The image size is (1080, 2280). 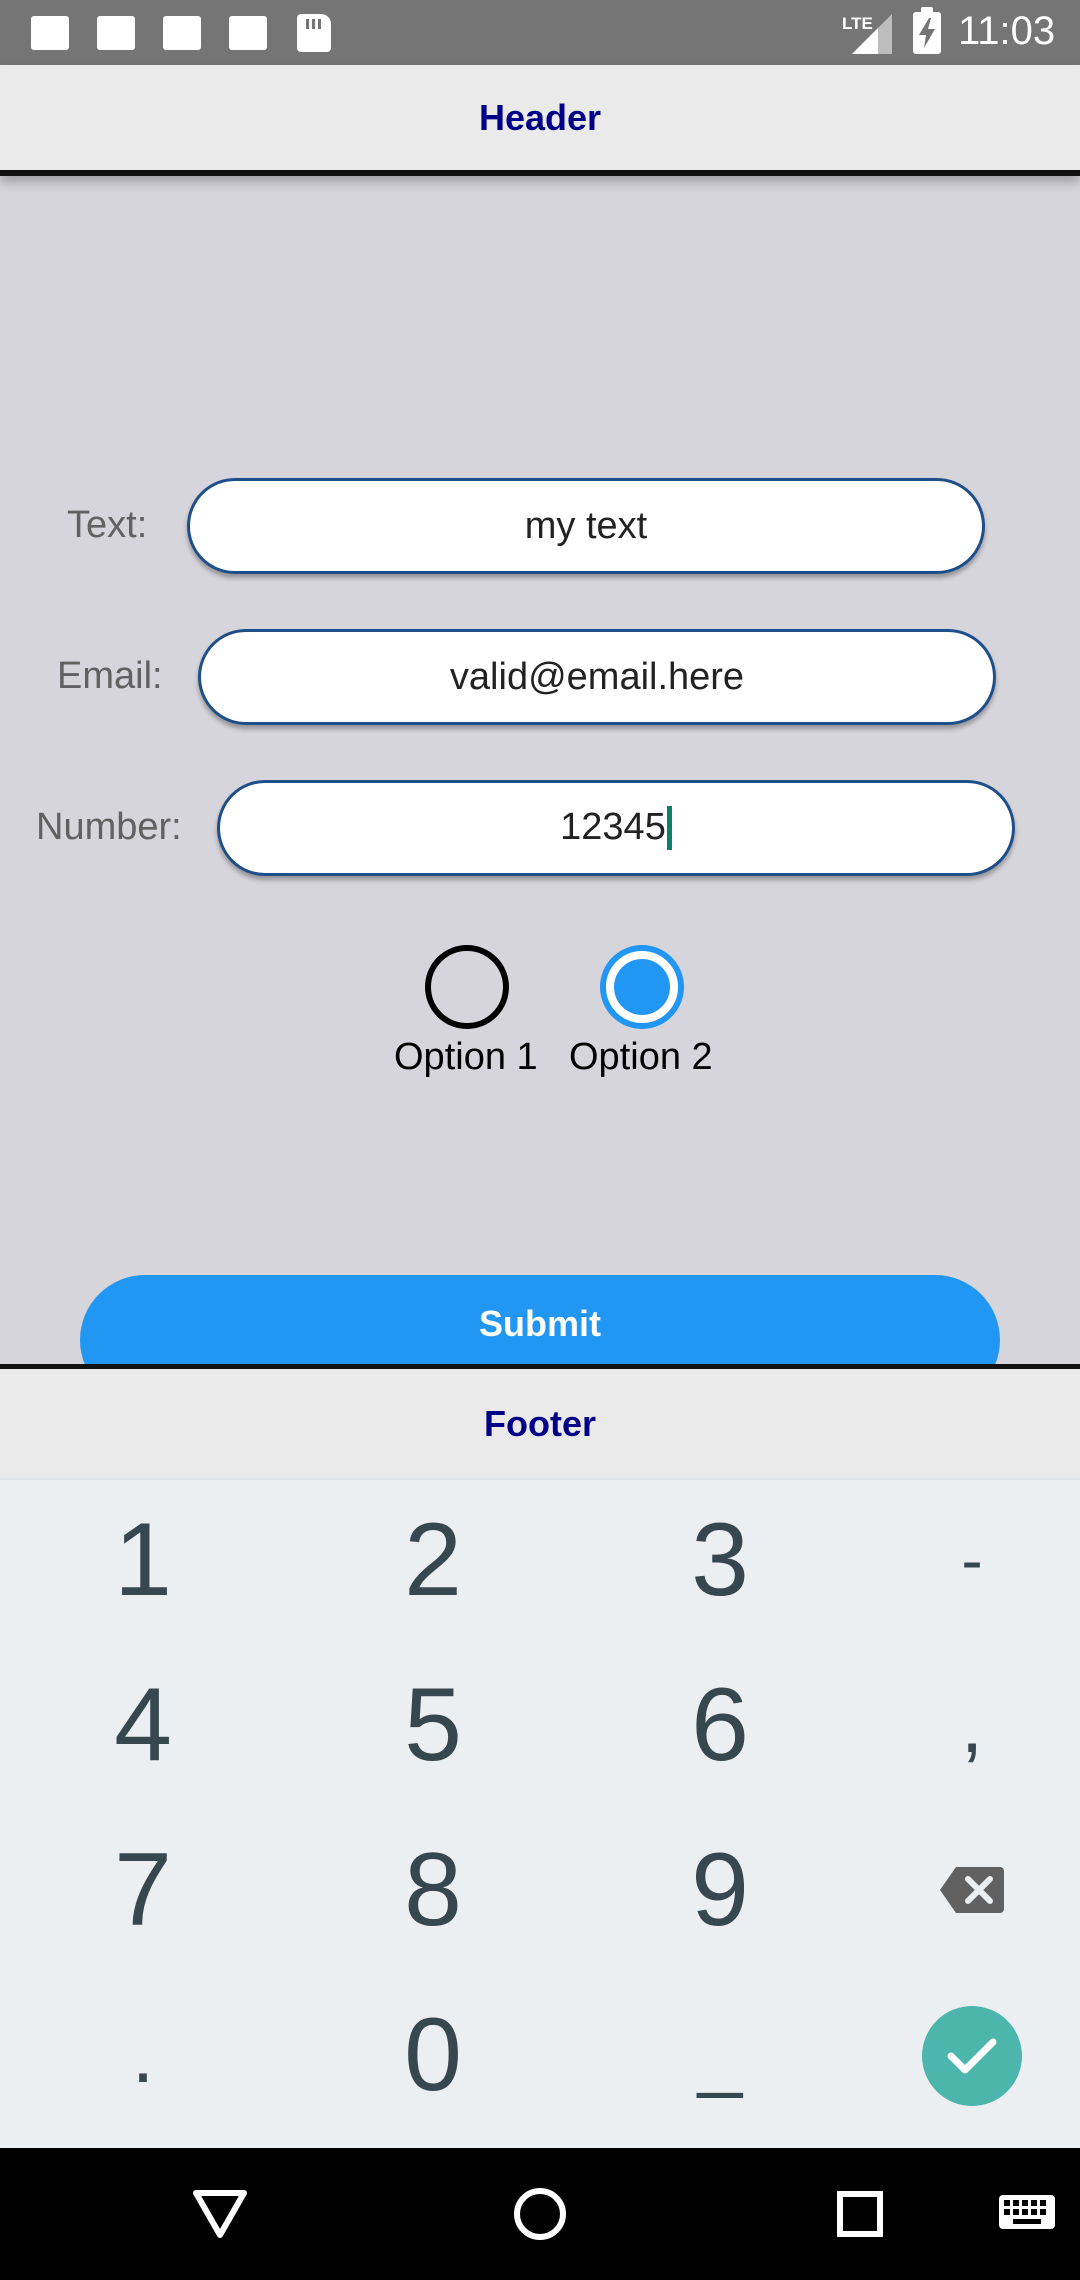 I want to click on key-underscore: _, so click(x=720, y=2055).